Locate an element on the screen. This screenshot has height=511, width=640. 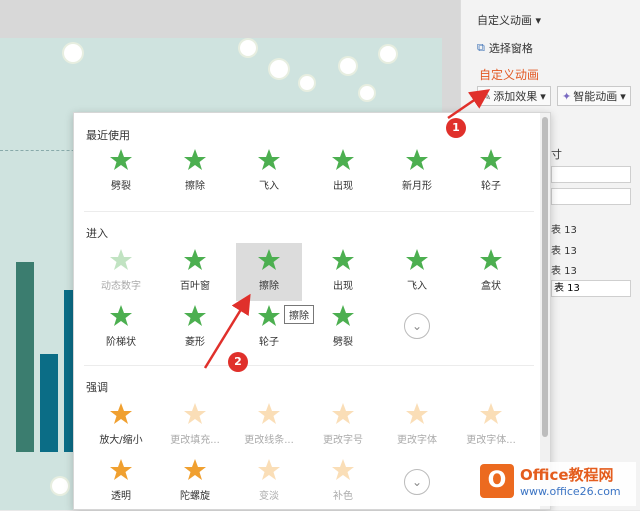
effect-item: 菱形 is located at coordinates (195, 328).